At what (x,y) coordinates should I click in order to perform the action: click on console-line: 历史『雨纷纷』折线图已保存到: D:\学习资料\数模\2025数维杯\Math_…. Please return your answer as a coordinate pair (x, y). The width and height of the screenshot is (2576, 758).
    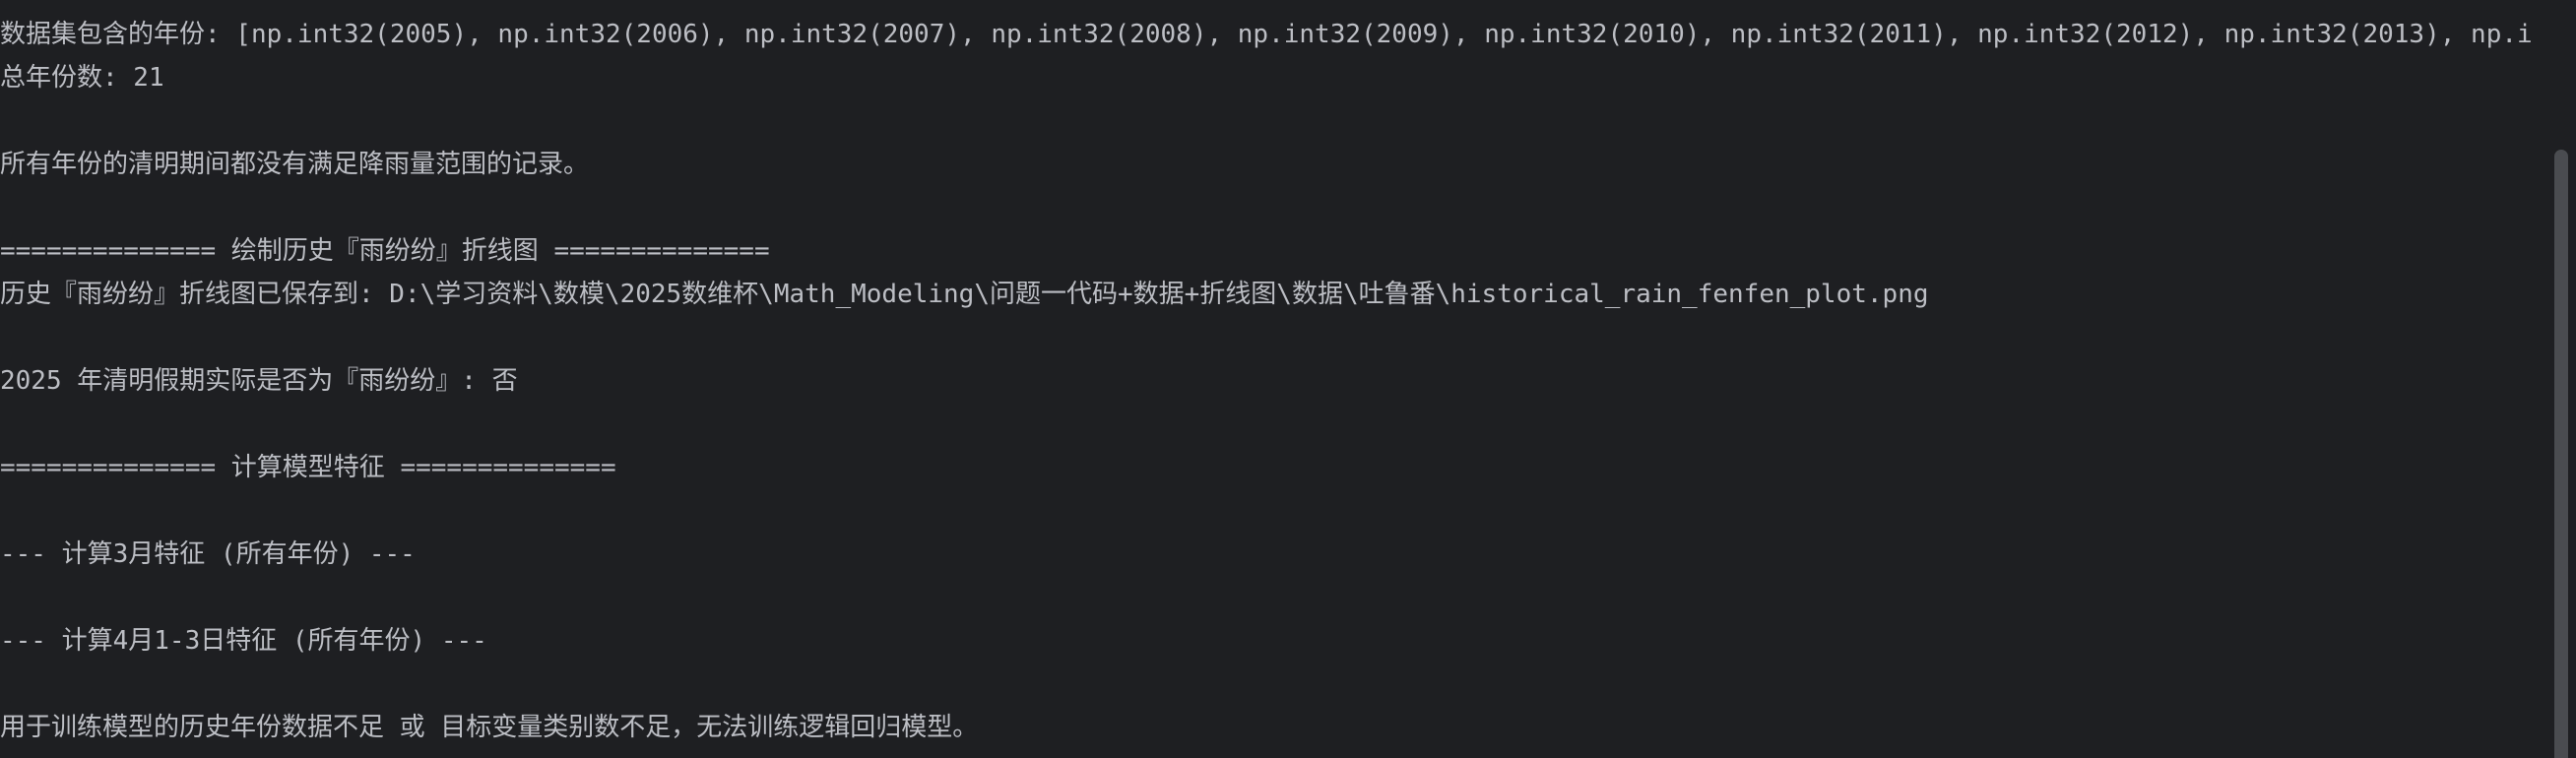
    Looking at the image, I should click on (964, 294).